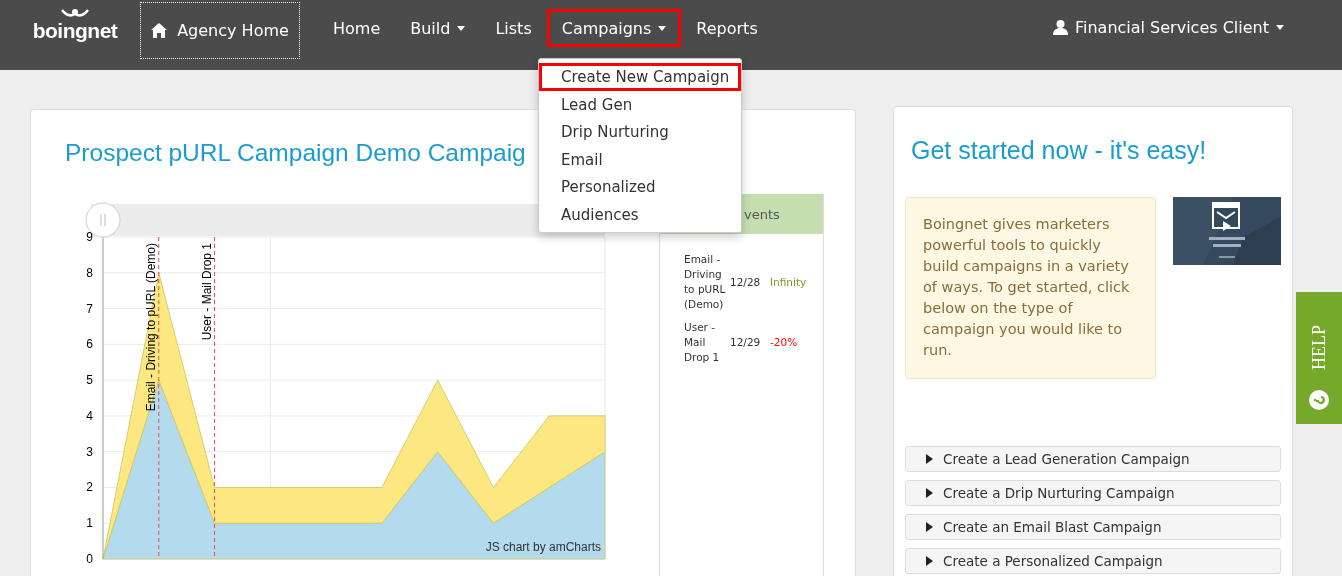 The height and width of the screenshot is (576, 1342). Describe the element at coordinates (1093, 561) in the screenshot. I see `accordion-header: Create a Personalized Campaign` at that location.